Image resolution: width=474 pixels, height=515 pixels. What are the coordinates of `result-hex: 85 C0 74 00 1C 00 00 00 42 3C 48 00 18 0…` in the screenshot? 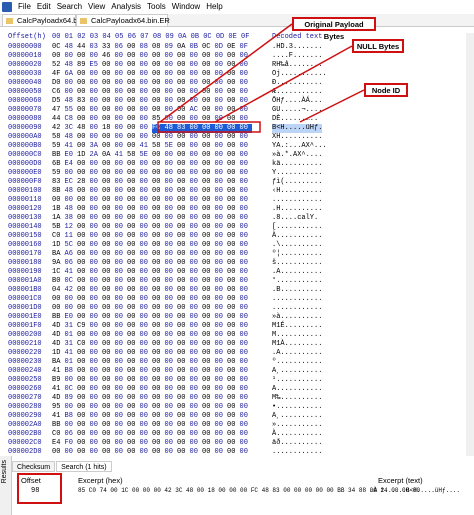 It's located at (249, 490).